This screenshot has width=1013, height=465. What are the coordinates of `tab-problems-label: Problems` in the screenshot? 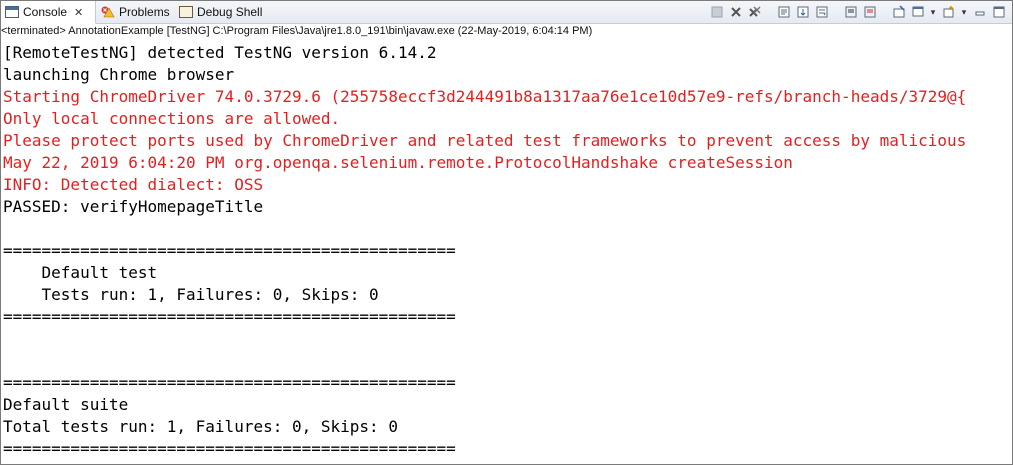 It's located at (144, 12).